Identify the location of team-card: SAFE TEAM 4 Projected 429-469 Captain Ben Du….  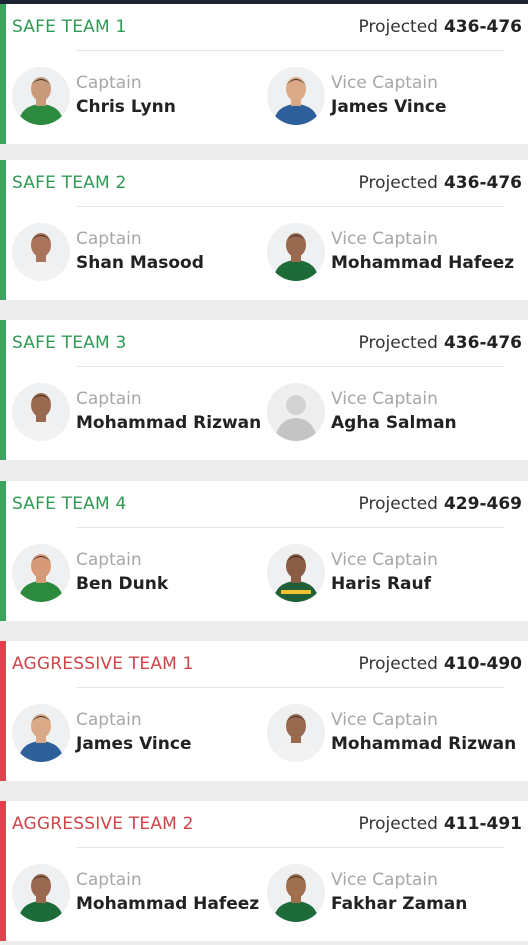
(264, 551).